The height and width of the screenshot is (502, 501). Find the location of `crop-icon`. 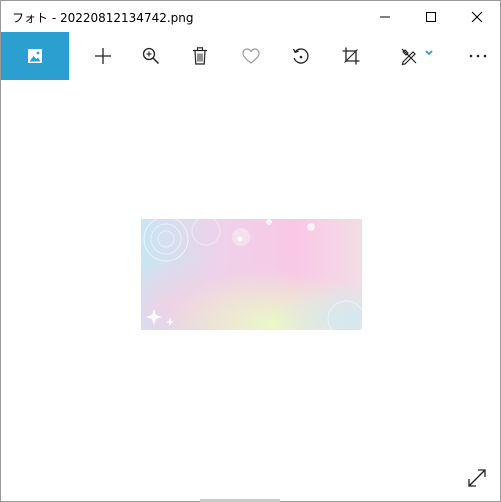

crop-icon is located at coordinates (351, 56).